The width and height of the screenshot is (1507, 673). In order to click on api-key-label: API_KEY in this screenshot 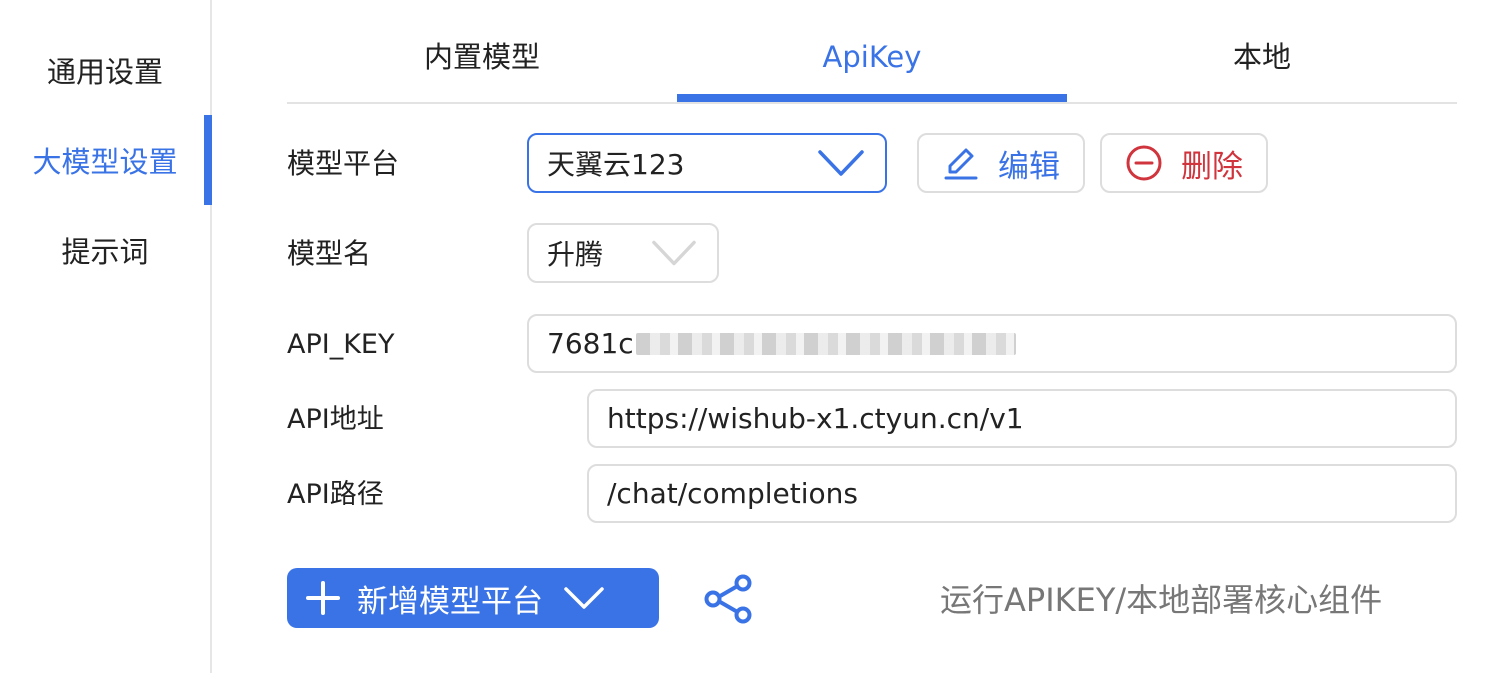, I will do `click(341, 344)`.